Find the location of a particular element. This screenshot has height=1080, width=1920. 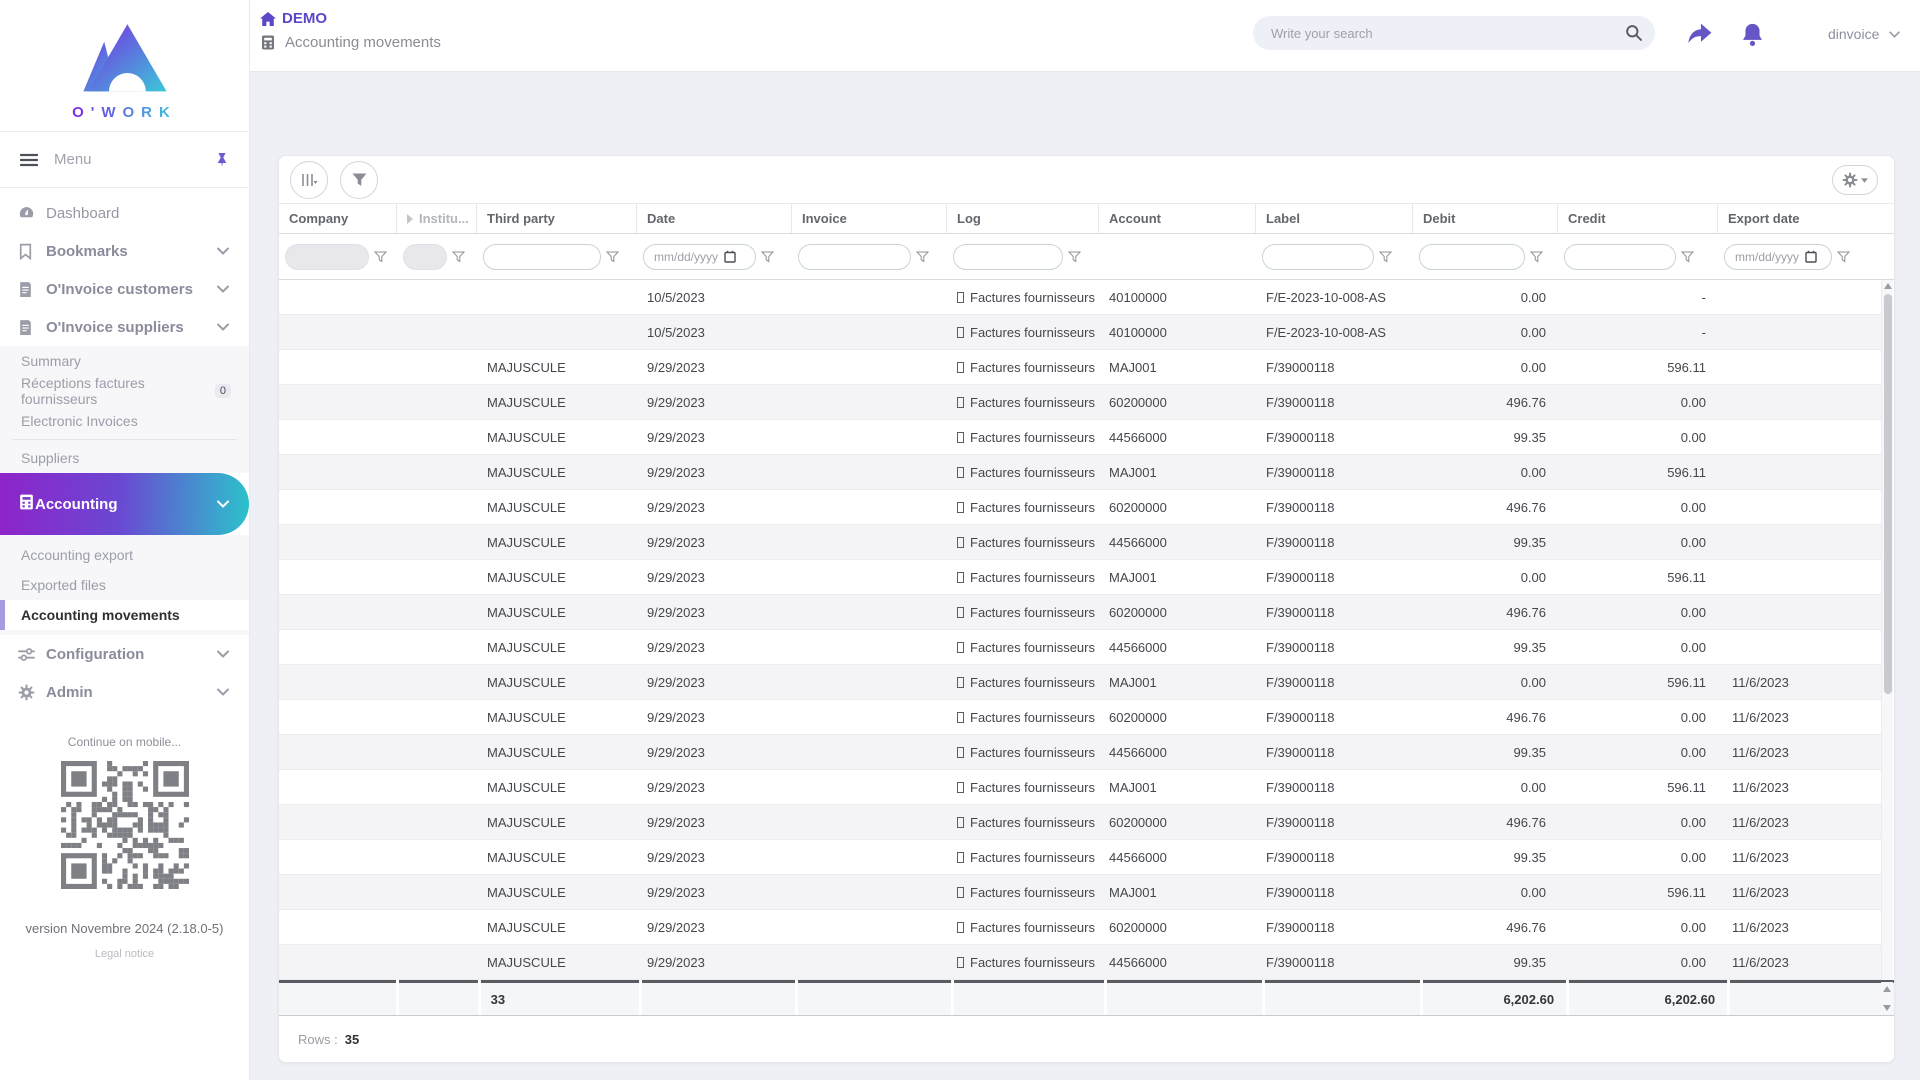

invoice-filter-input is located at coordinates (854, 256).